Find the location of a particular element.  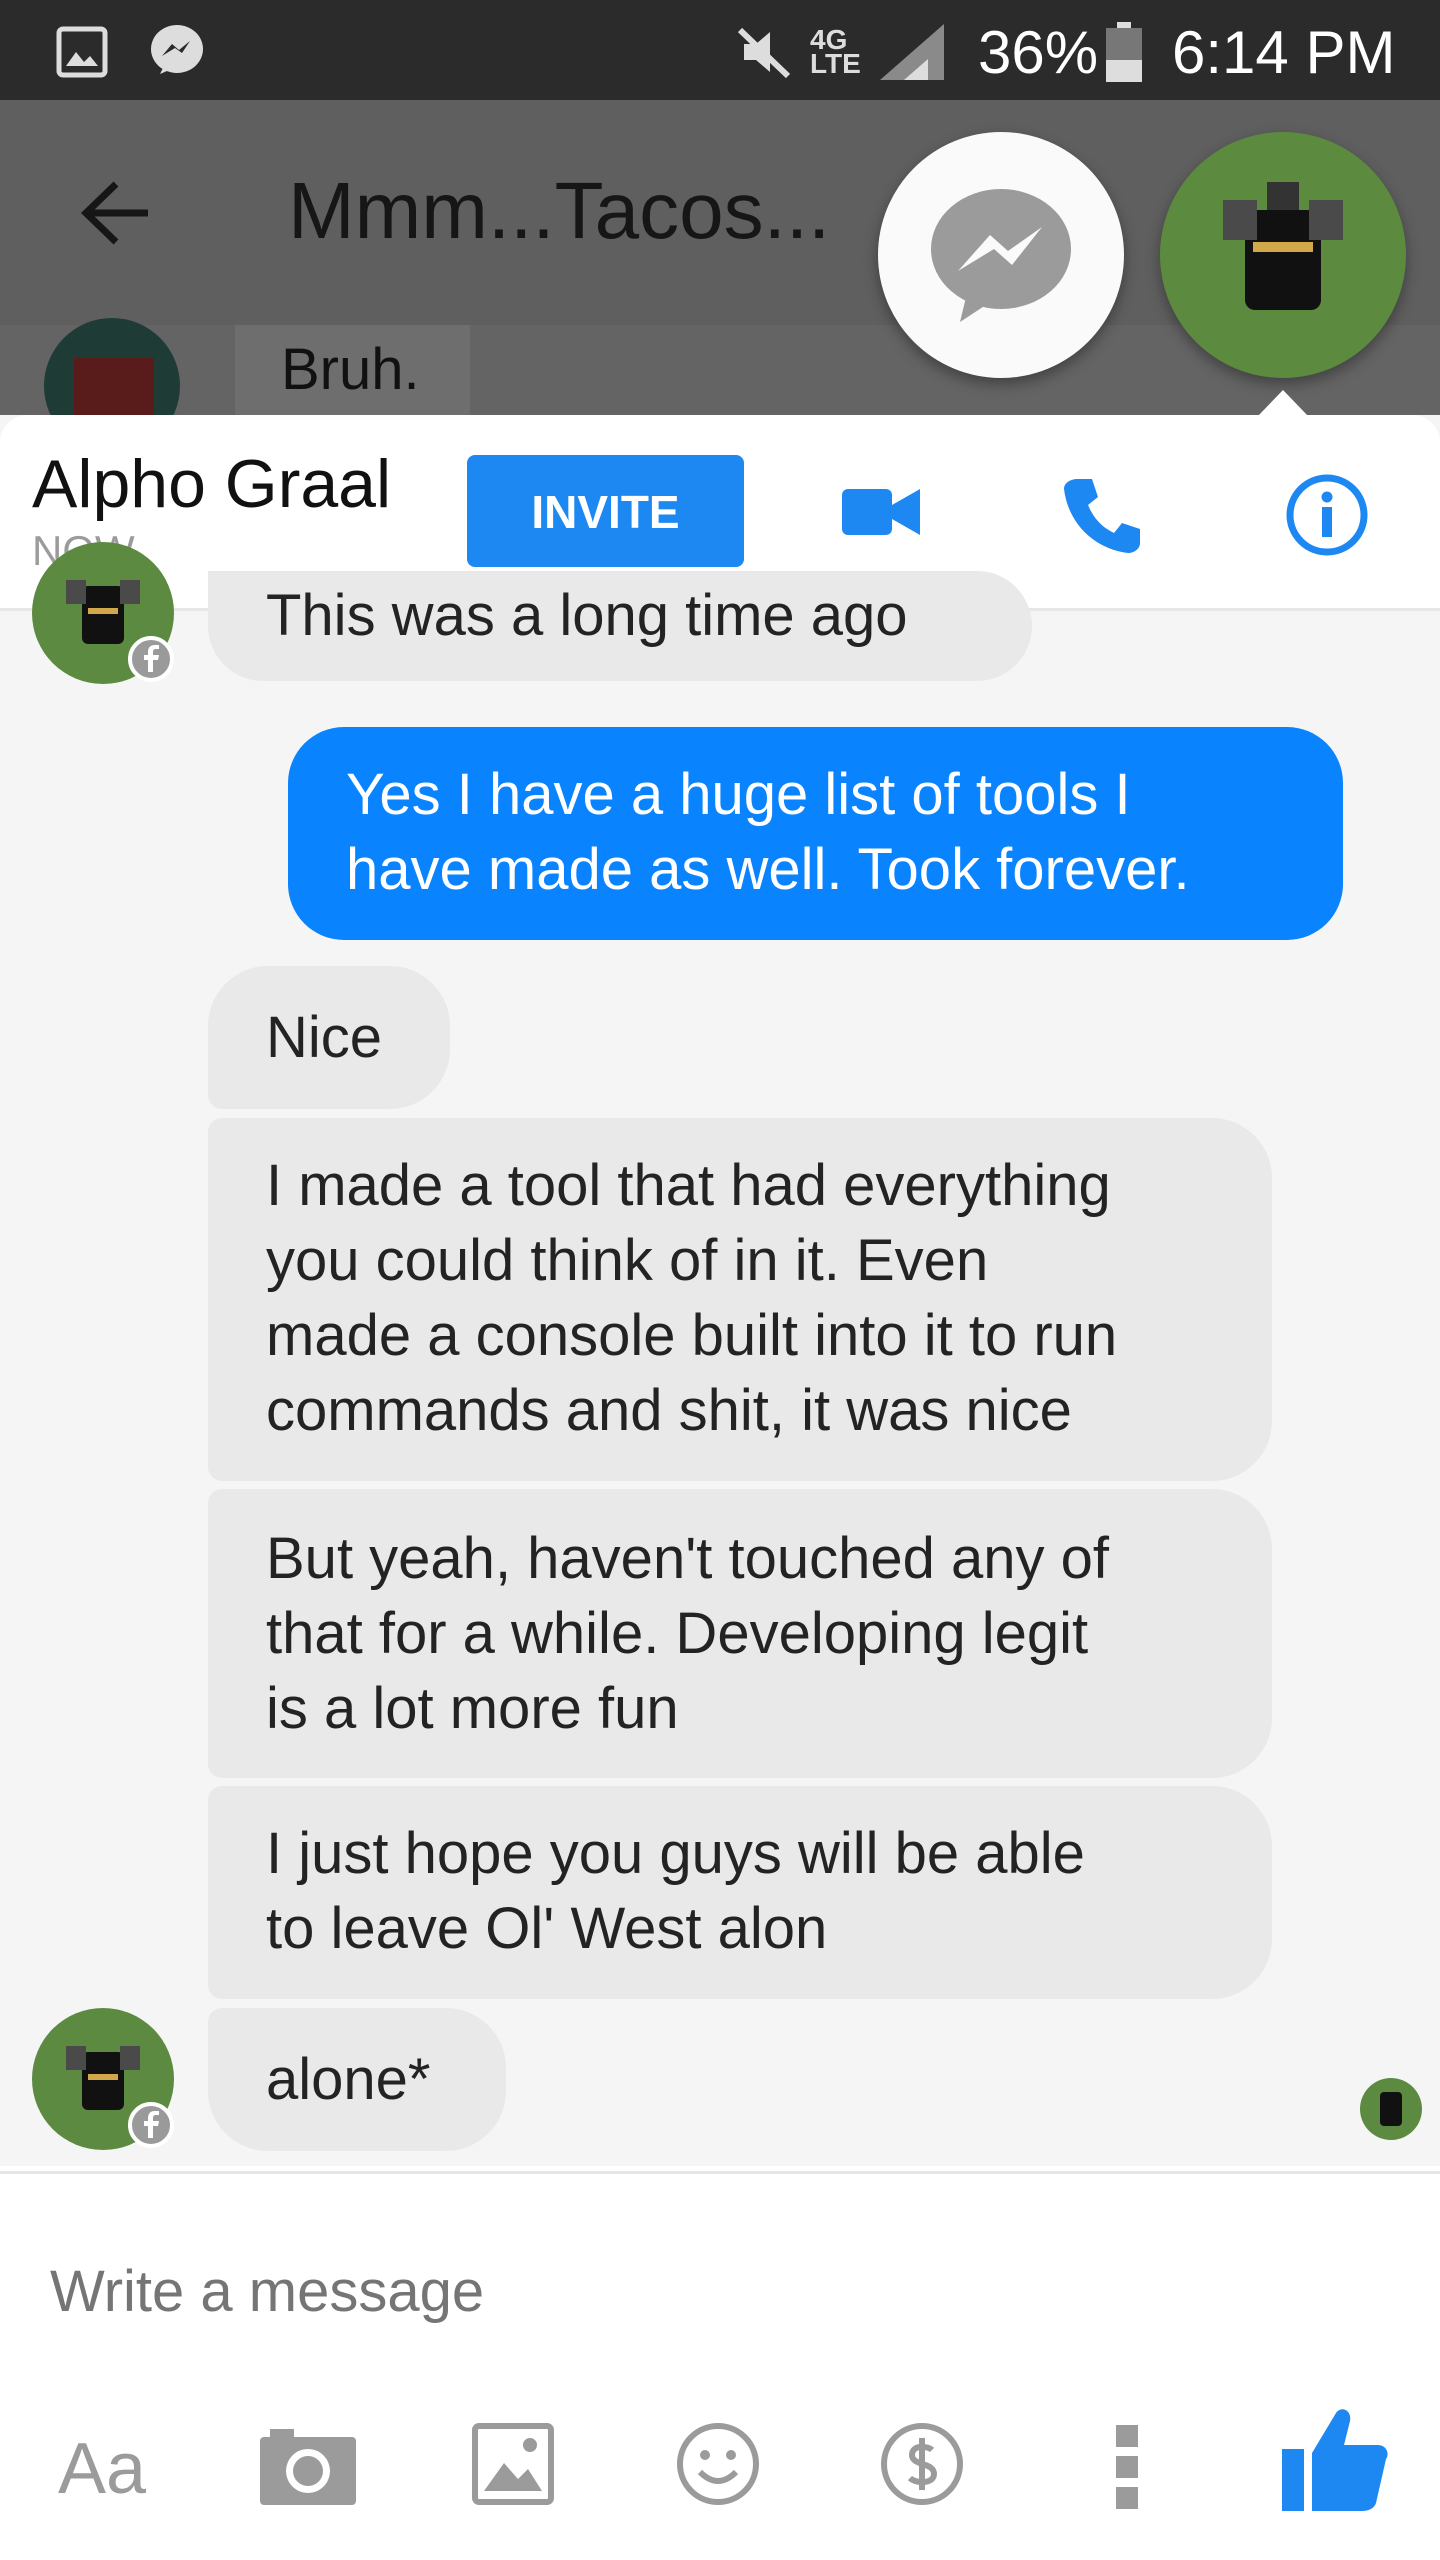

contact-avatar-icon is located at coordinates (1283, 246).